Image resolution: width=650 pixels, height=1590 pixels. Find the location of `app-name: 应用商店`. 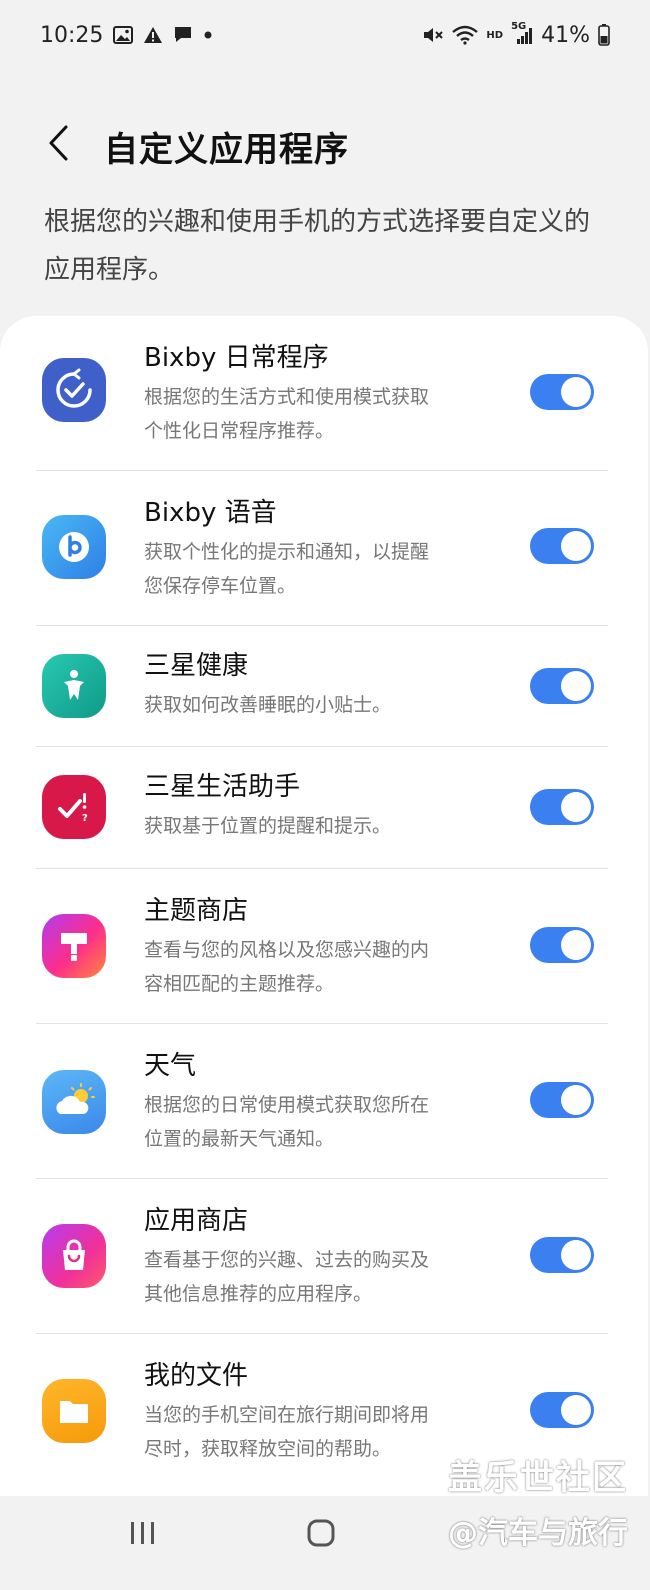

app-name: 应用商店 is located at coordinates (196, 1221).